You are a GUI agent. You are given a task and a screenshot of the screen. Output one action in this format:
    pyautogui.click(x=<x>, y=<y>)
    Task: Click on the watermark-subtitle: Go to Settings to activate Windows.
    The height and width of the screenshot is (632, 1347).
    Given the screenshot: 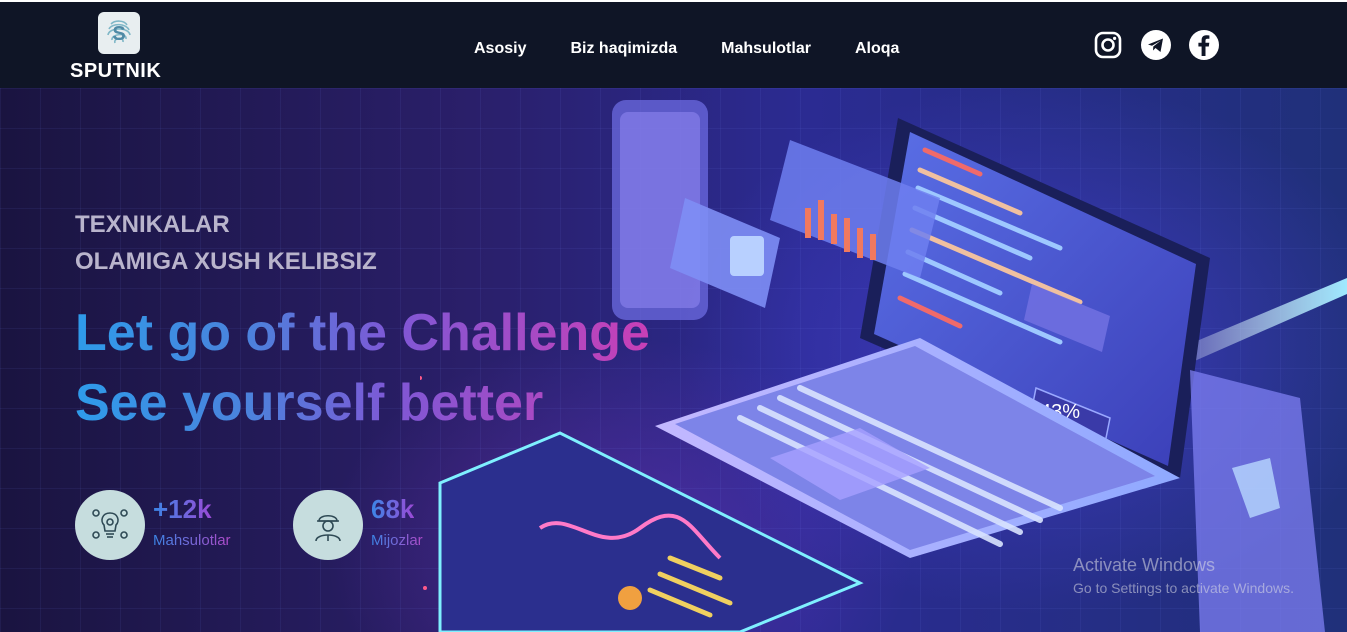 What is the action you would take?
    pyautogui.click(x=1183, y=588)
    